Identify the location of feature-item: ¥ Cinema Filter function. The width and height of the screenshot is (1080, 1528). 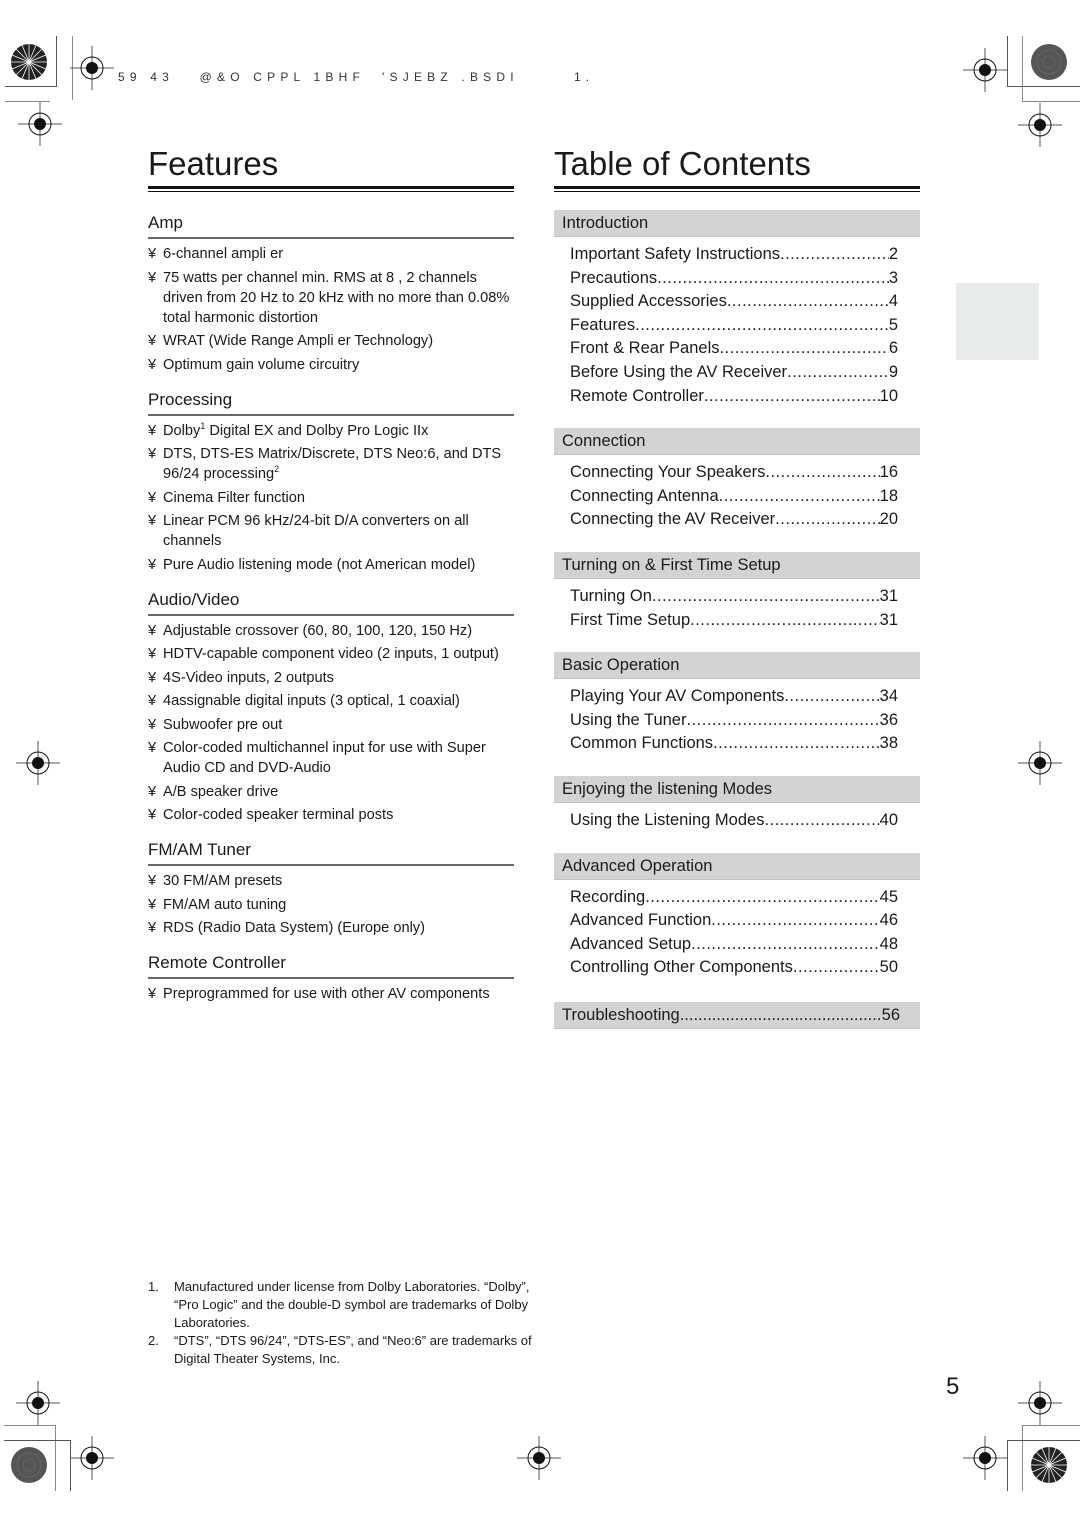
(331, 498).